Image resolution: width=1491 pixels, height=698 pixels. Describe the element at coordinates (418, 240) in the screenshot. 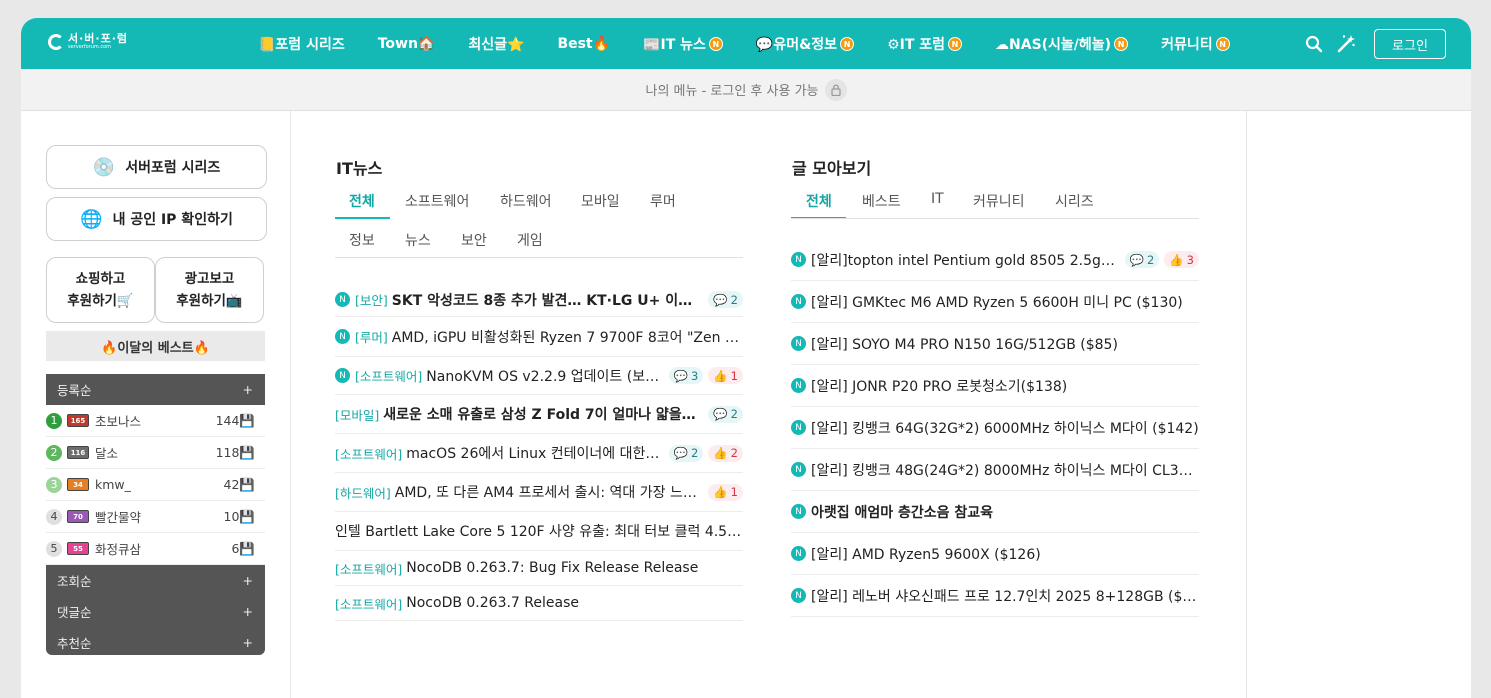

I see `tab-11: 뉴스` at that location.